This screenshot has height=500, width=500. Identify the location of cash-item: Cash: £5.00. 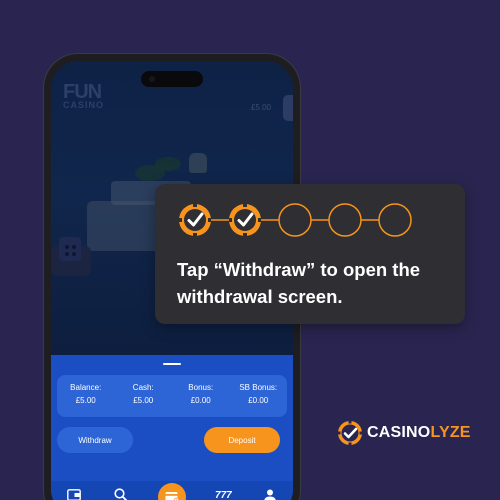
(144, 396).